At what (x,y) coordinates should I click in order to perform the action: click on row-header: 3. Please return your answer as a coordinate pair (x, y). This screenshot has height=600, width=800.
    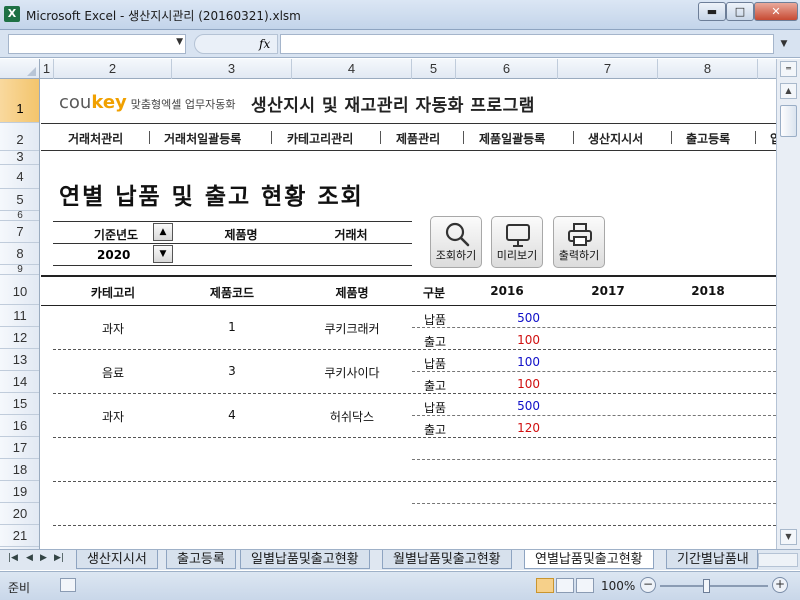
    Looking at the image, I should click on (19, 157).